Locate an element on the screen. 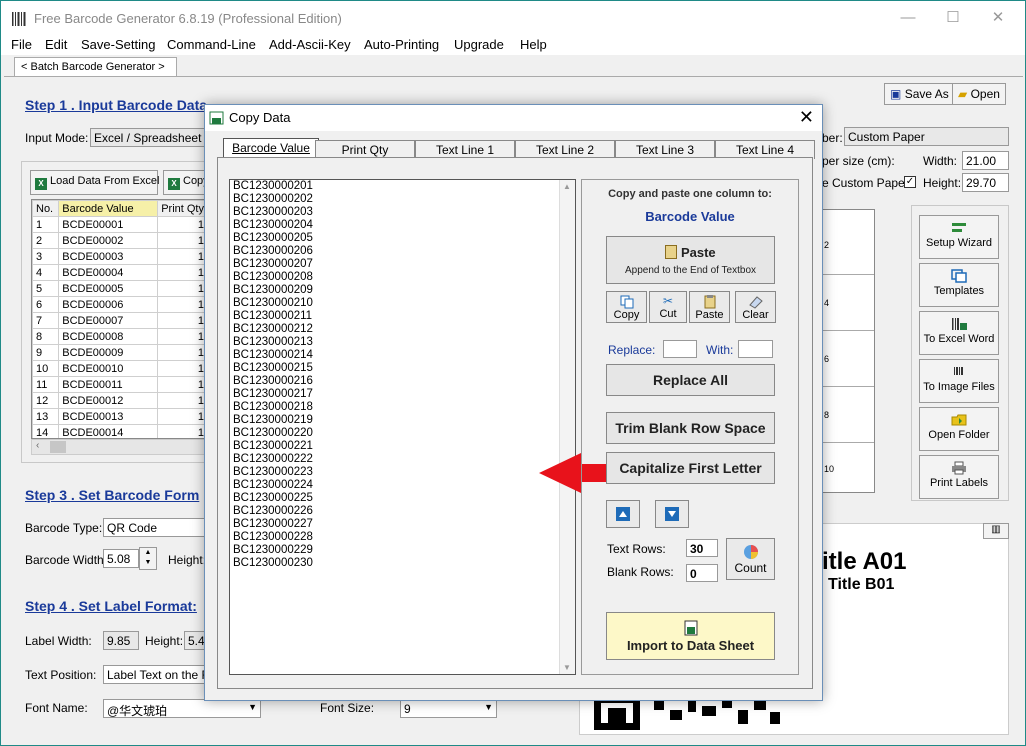 Image resolution: width=1026 pixels, height=746 pixels. count-button: Count is located at coordinates (750, 559).